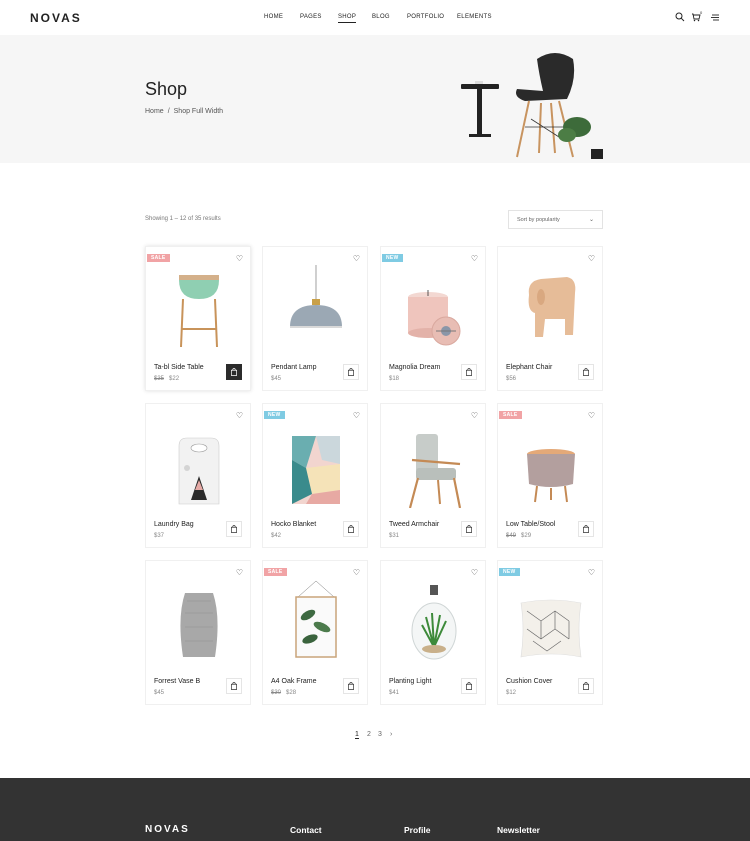 Image resolution: width=750 pixels, height=841 pixels. What do you see at coordinates (511, 379) in the screenshot?
I see `product-price: $56` at bounding box center [511, 379].